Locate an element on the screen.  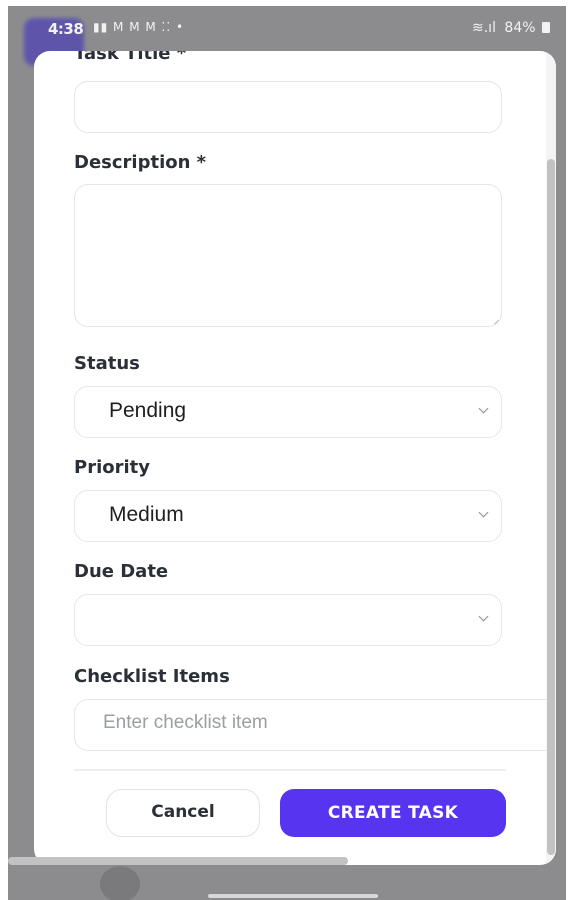
priority-select: Medium is located at coordinates (288, 516).